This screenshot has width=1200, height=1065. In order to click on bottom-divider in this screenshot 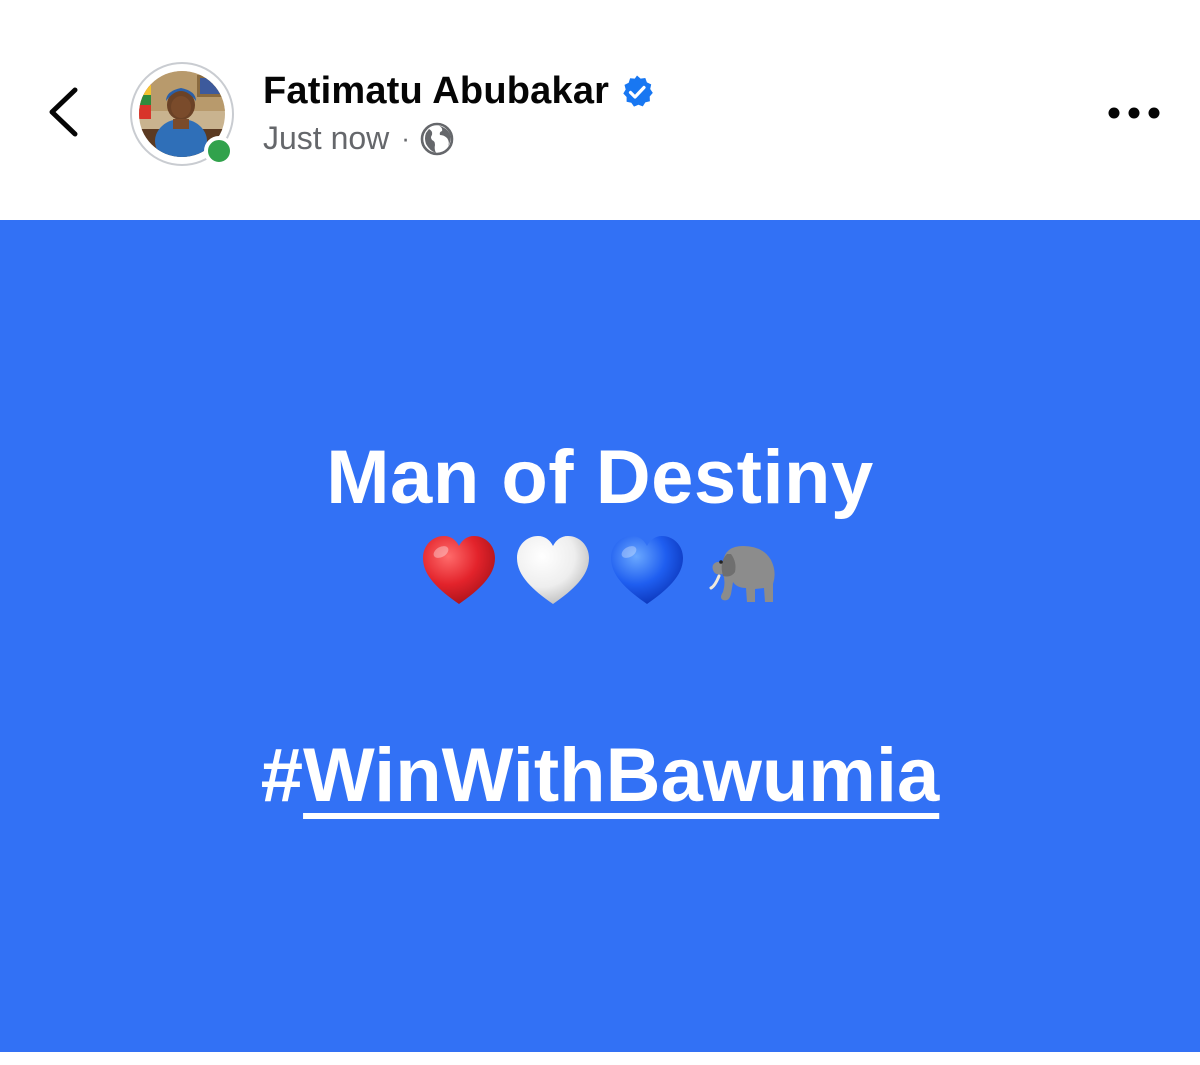, I will do `click(600, 1058)`.